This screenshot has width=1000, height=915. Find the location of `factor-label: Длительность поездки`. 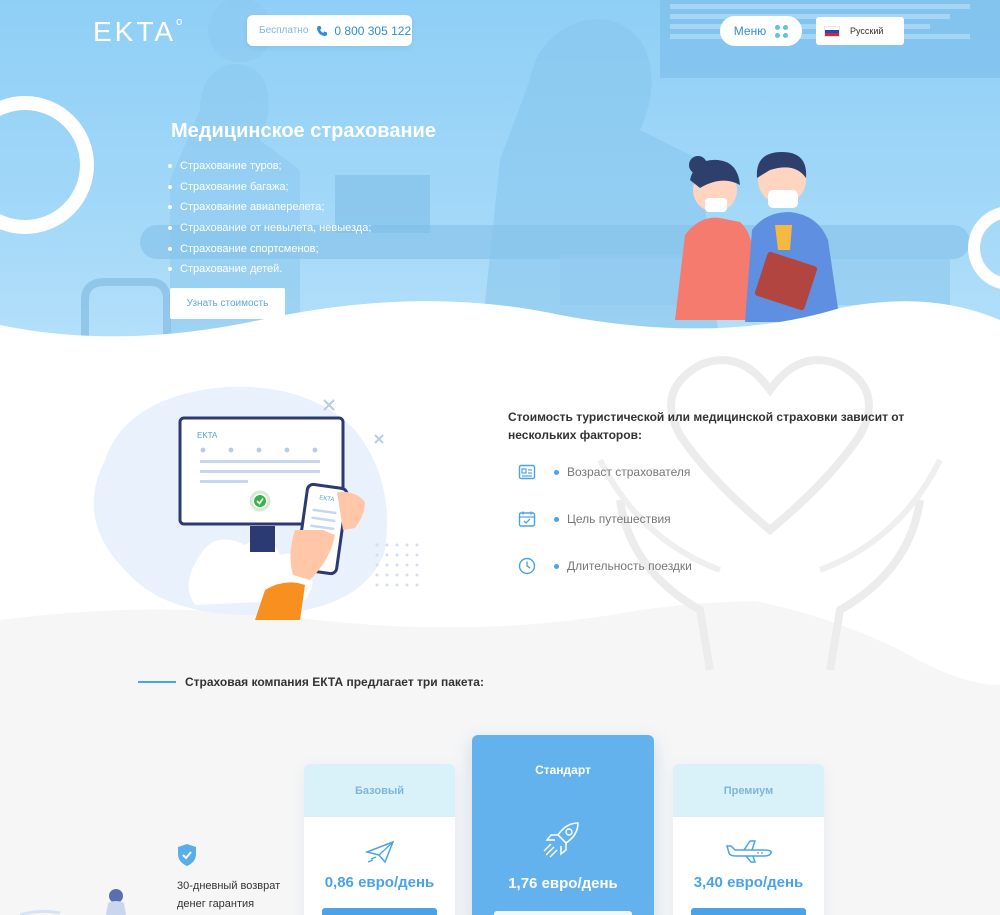

factor-label: Длительность поездки is located at coordinates (629, 566).